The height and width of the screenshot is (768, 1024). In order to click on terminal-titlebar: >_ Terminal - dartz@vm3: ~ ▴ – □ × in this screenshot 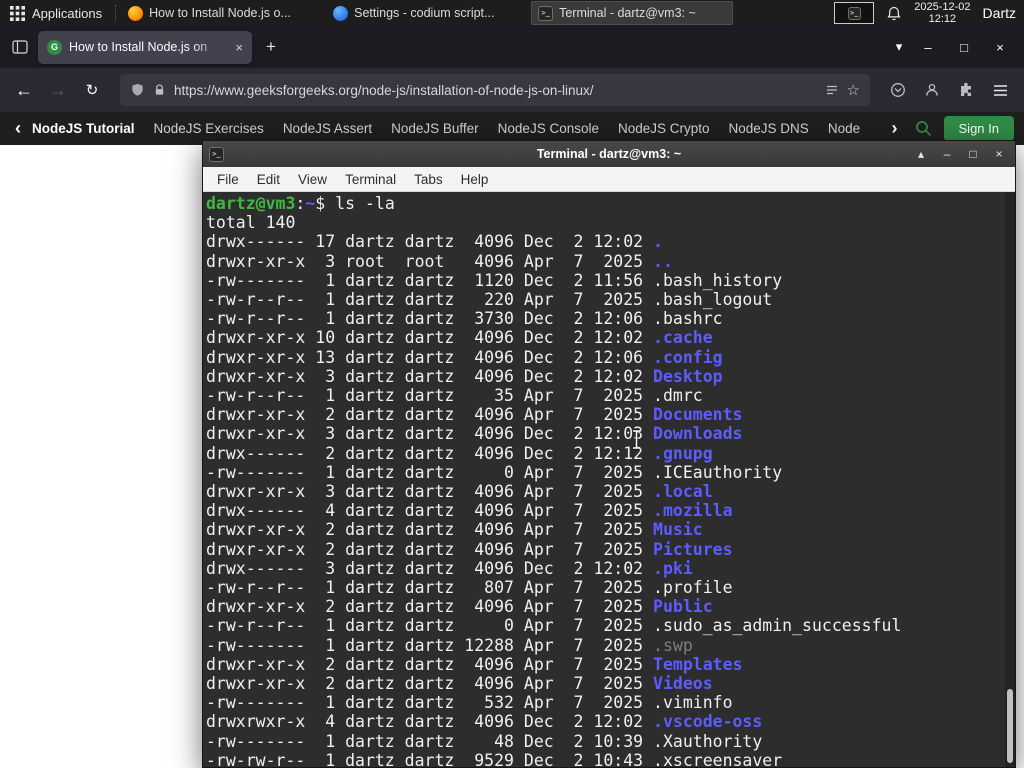, I will do `click(609, 154)`.